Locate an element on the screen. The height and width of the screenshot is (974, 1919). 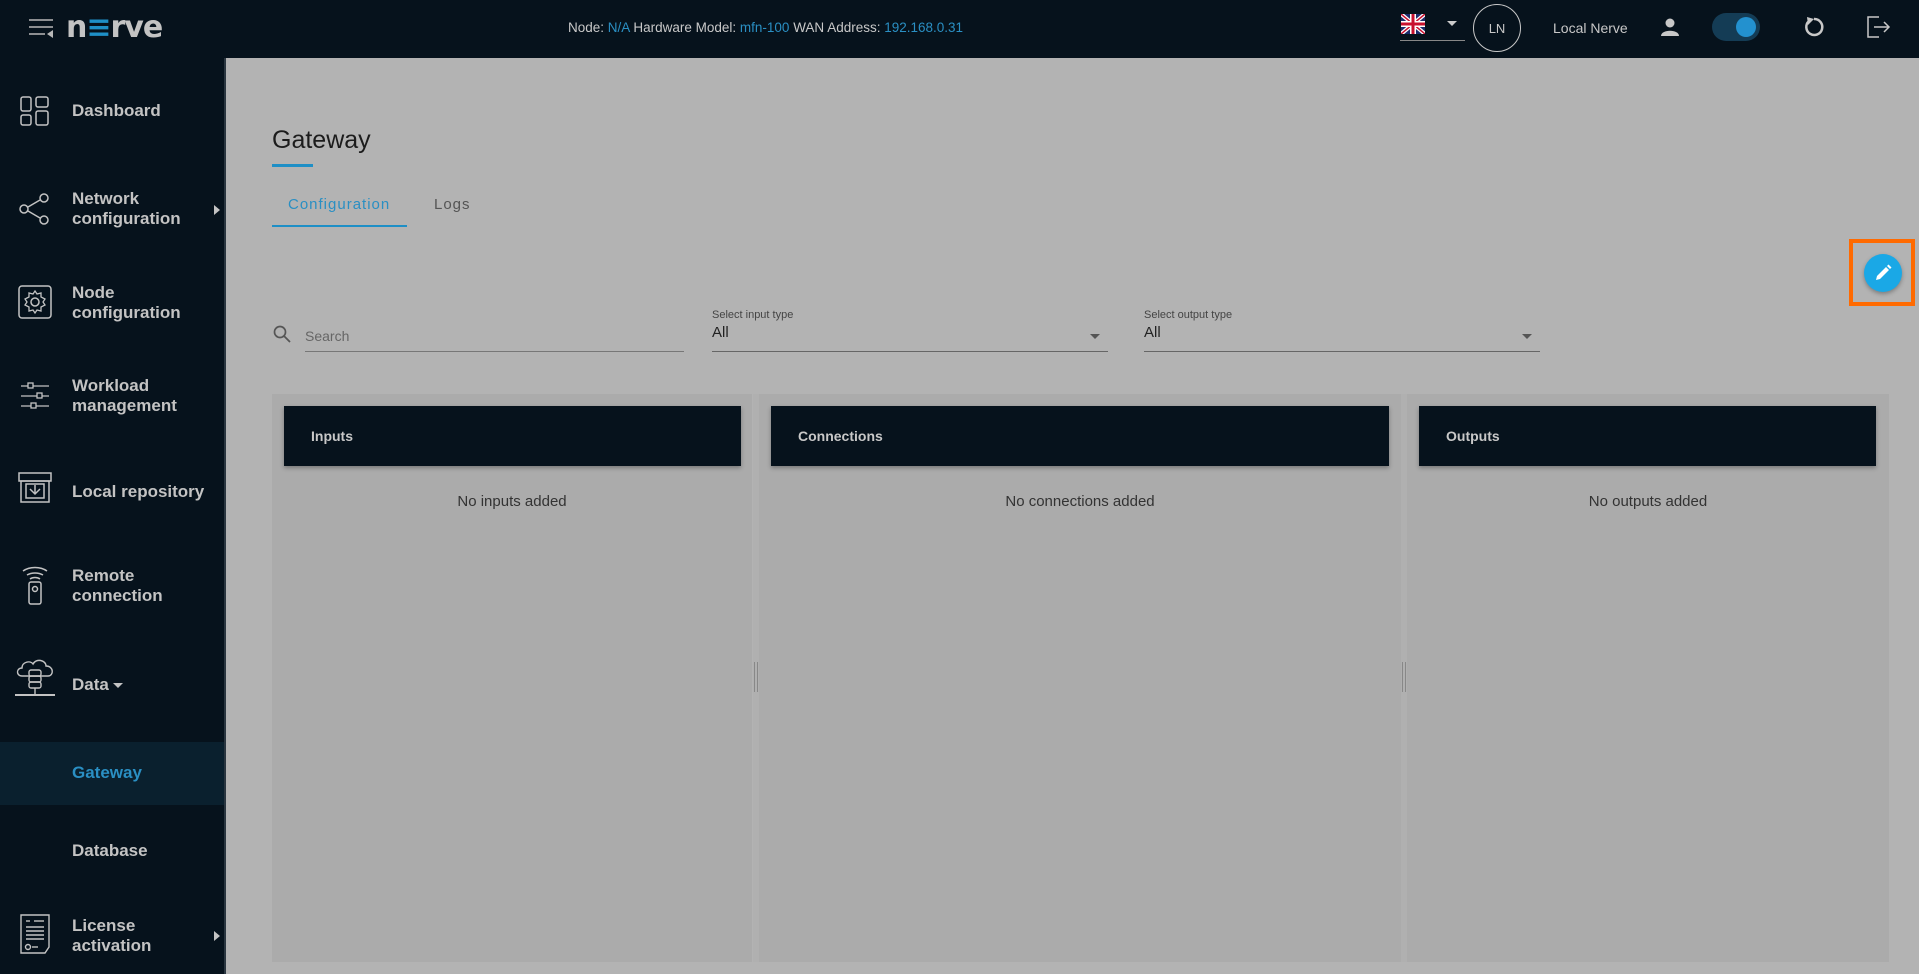
sidebar-item-label: License activation is located at coordinates (112, 935).